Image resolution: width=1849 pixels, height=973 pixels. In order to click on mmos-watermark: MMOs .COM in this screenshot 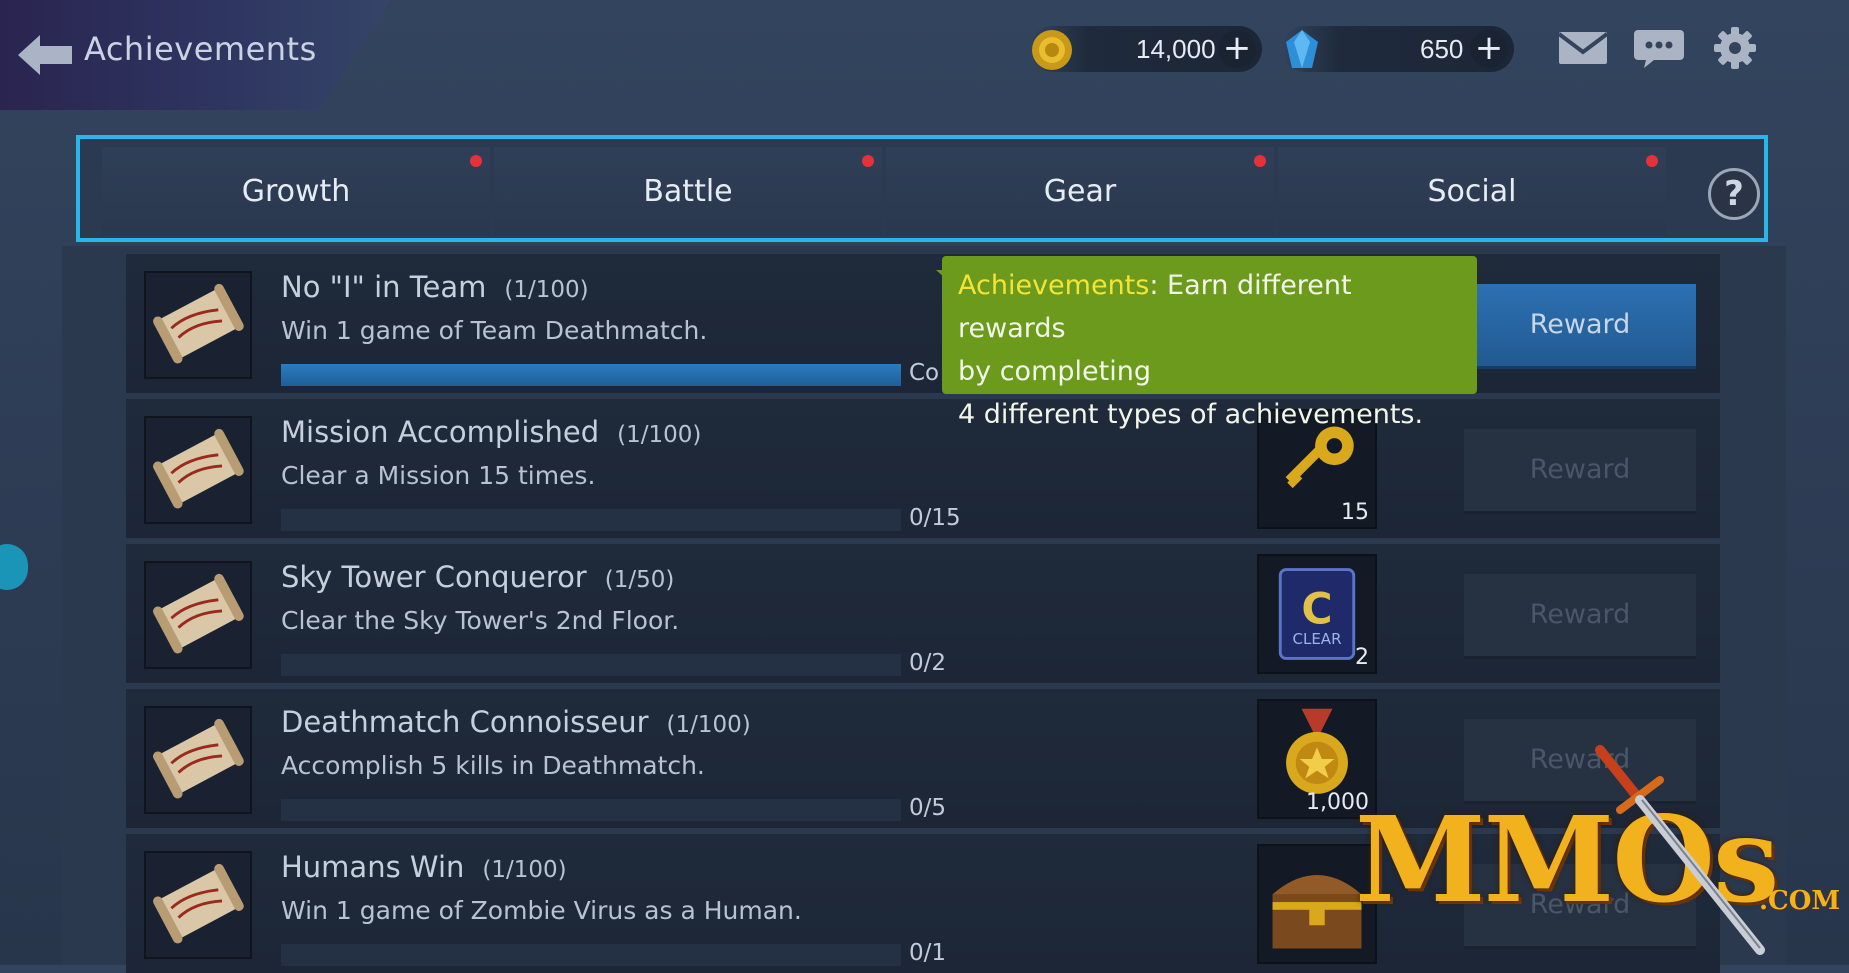, I will do `click(1600, 852)`.